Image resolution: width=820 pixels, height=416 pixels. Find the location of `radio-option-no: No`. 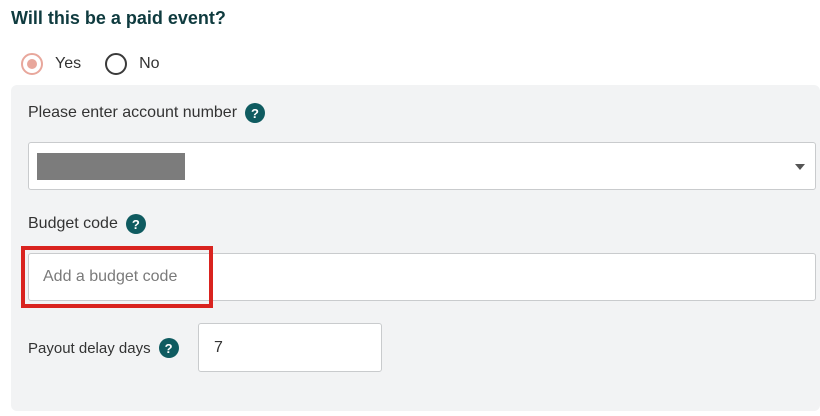

radio-option-no: No is located at coordinates (132, 64).